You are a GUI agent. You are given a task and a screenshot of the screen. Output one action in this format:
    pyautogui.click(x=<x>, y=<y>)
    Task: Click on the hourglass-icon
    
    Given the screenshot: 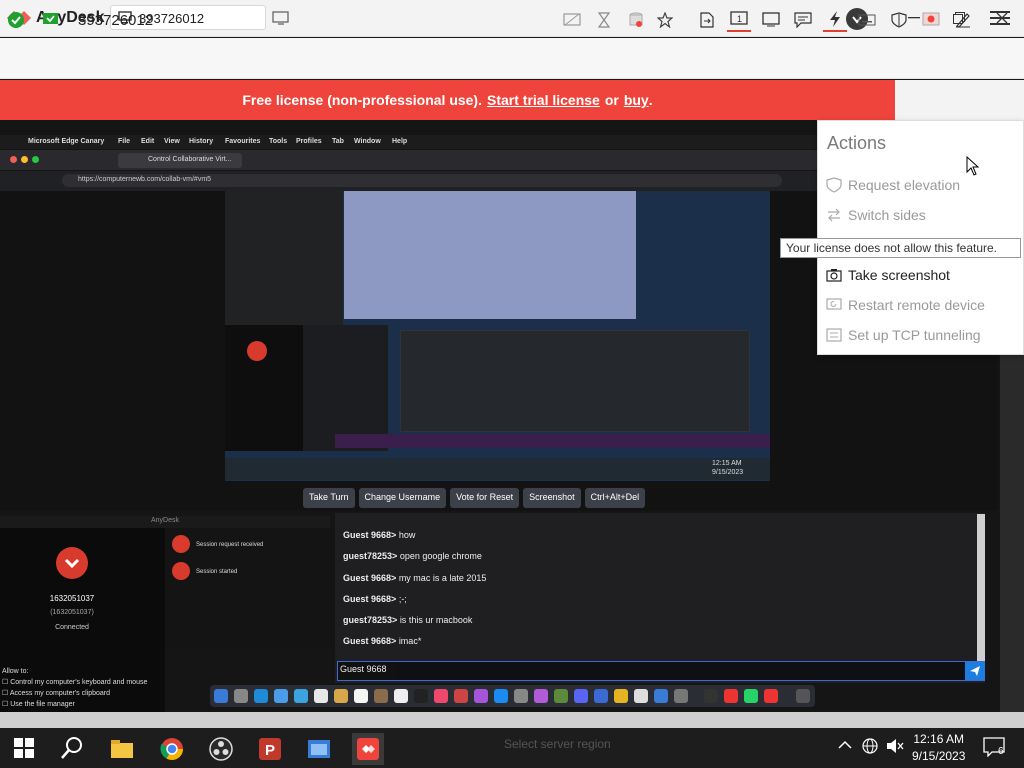 What is the action you would take?
    pyautogui.click(x=604, y=20)
    